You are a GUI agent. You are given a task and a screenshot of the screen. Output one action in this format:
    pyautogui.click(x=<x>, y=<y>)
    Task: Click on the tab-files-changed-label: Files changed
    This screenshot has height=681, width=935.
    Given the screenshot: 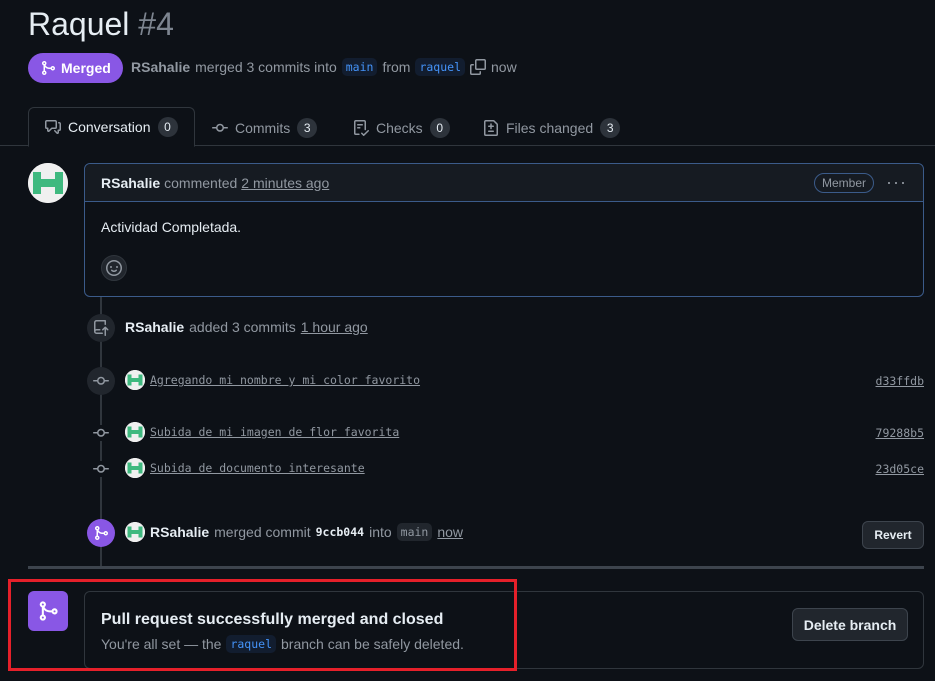 What is the action you would take?
    pyautogui.click(x=550, y=128)
    